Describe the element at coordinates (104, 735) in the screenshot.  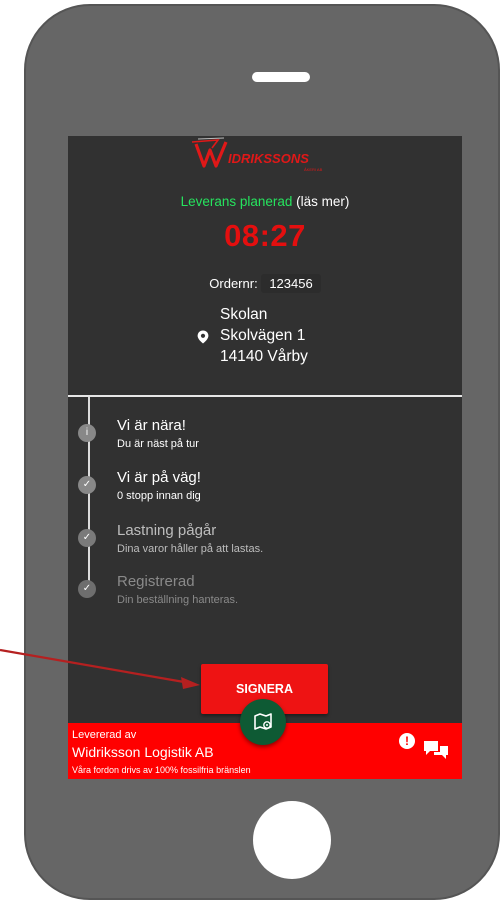
I see `delivered-by-label: Levererad av` at that location.